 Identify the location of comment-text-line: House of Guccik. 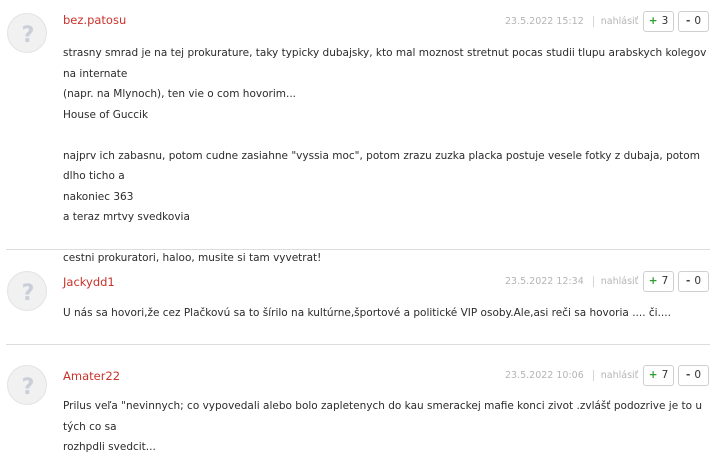
(106, 114).